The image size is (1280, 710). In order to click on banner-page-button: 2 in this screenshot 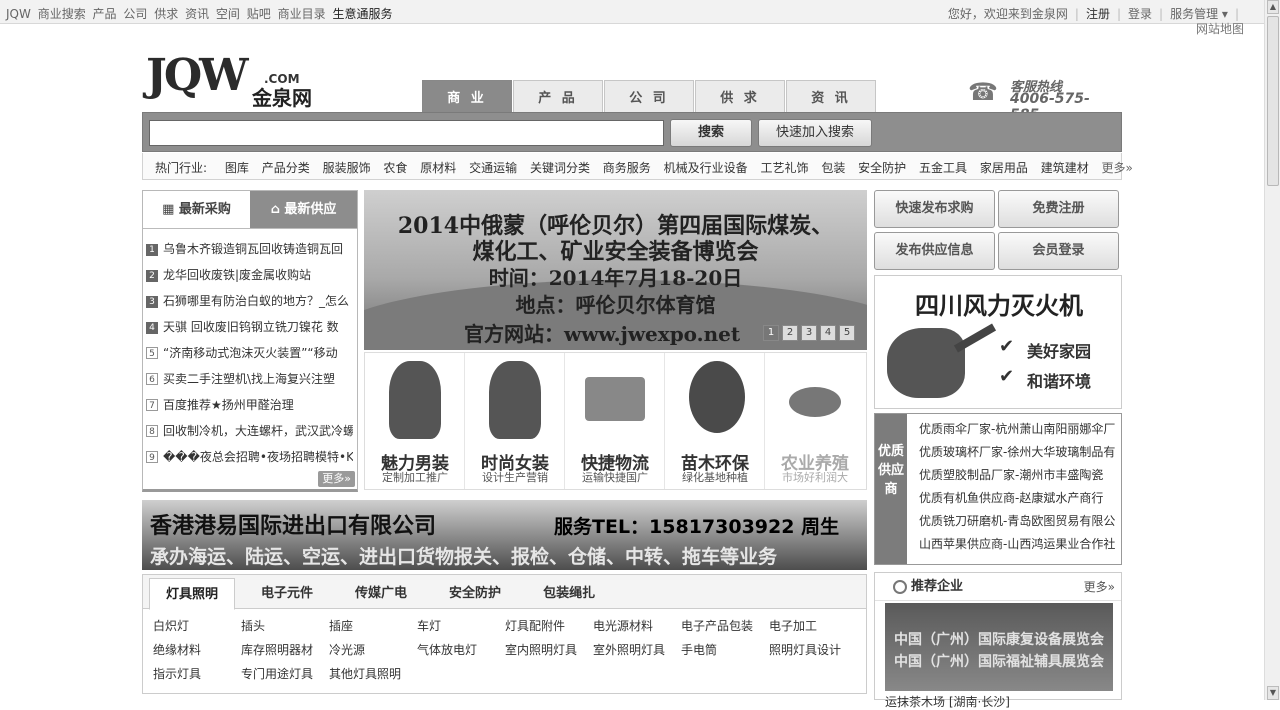, I will do `click(790, 333)`.